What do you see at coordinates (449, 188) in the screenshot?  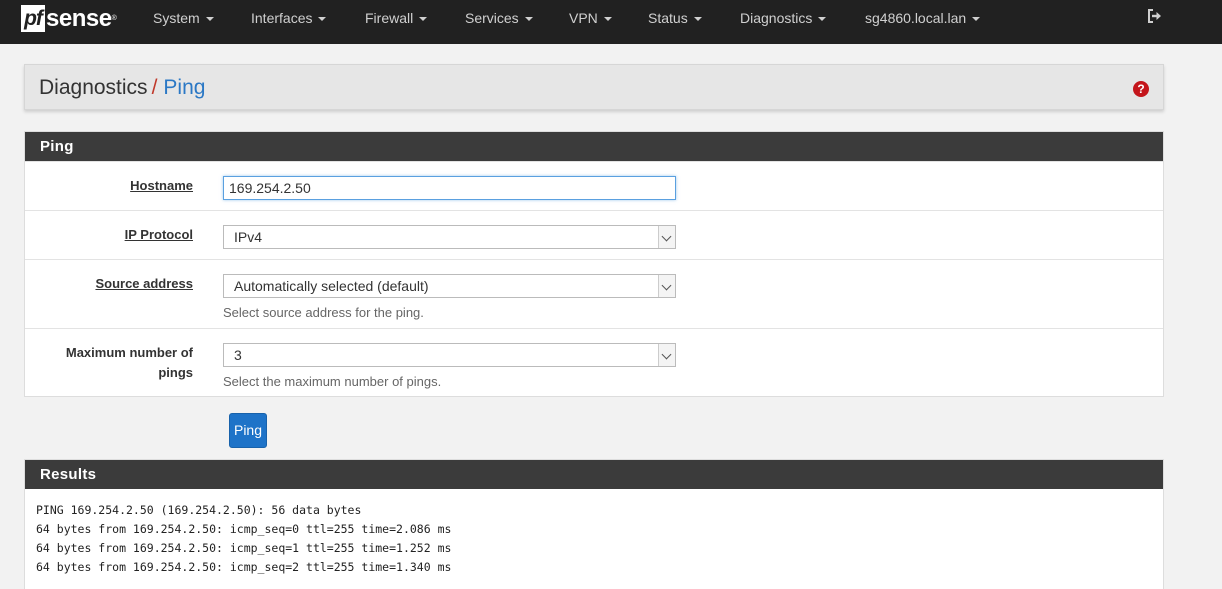 I see `hostname-input` at bounding box center [449, 188].